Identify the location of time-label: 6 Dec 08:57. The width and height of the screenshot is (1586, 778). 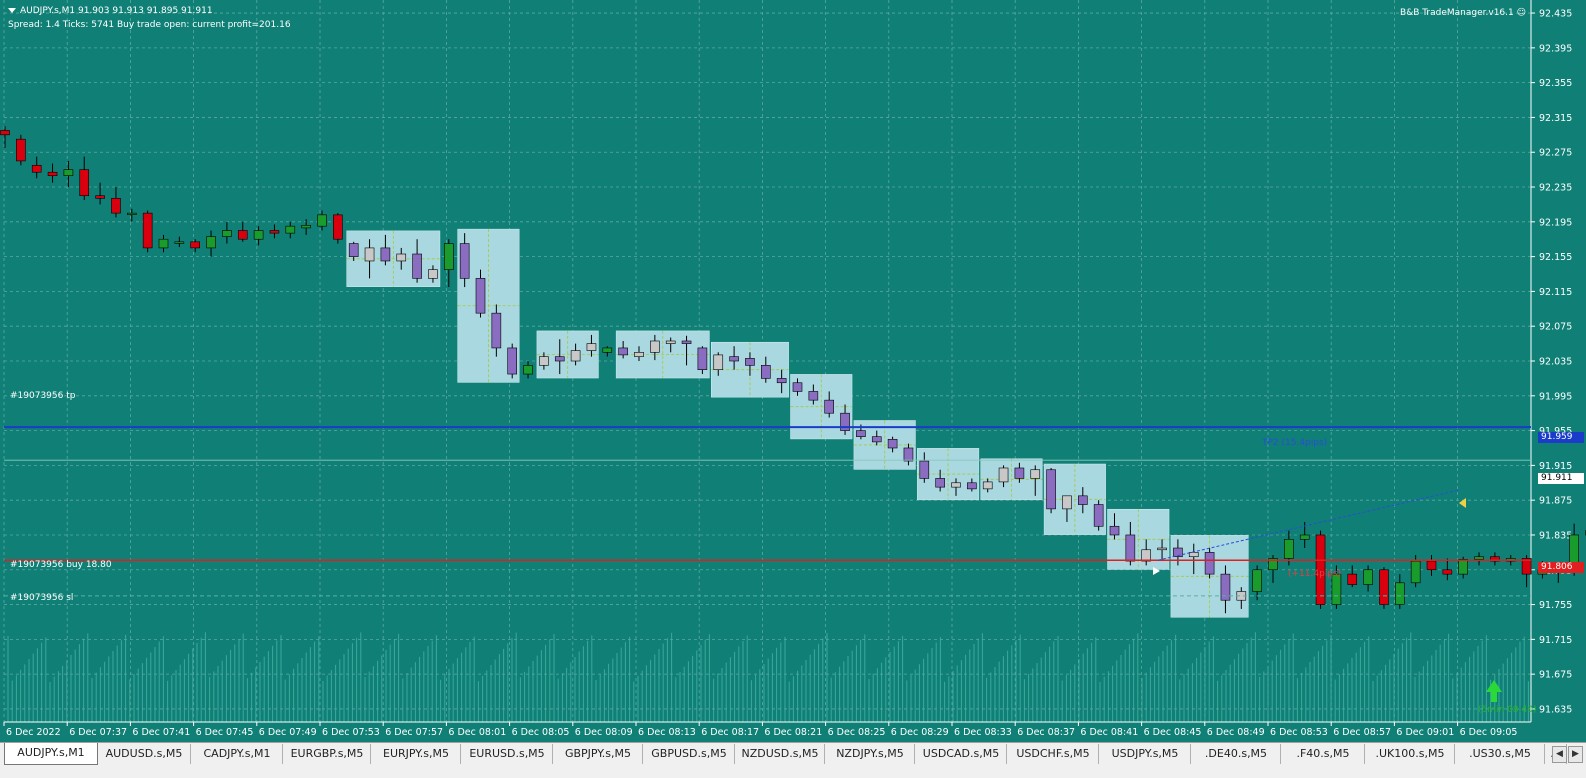
(1362, 732).